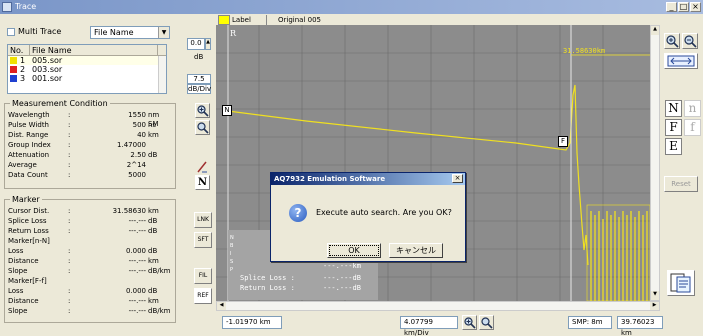 The width and height of the screenshot is (703, 336). I want to click on lnk-button: LNK, so click(203, 220).